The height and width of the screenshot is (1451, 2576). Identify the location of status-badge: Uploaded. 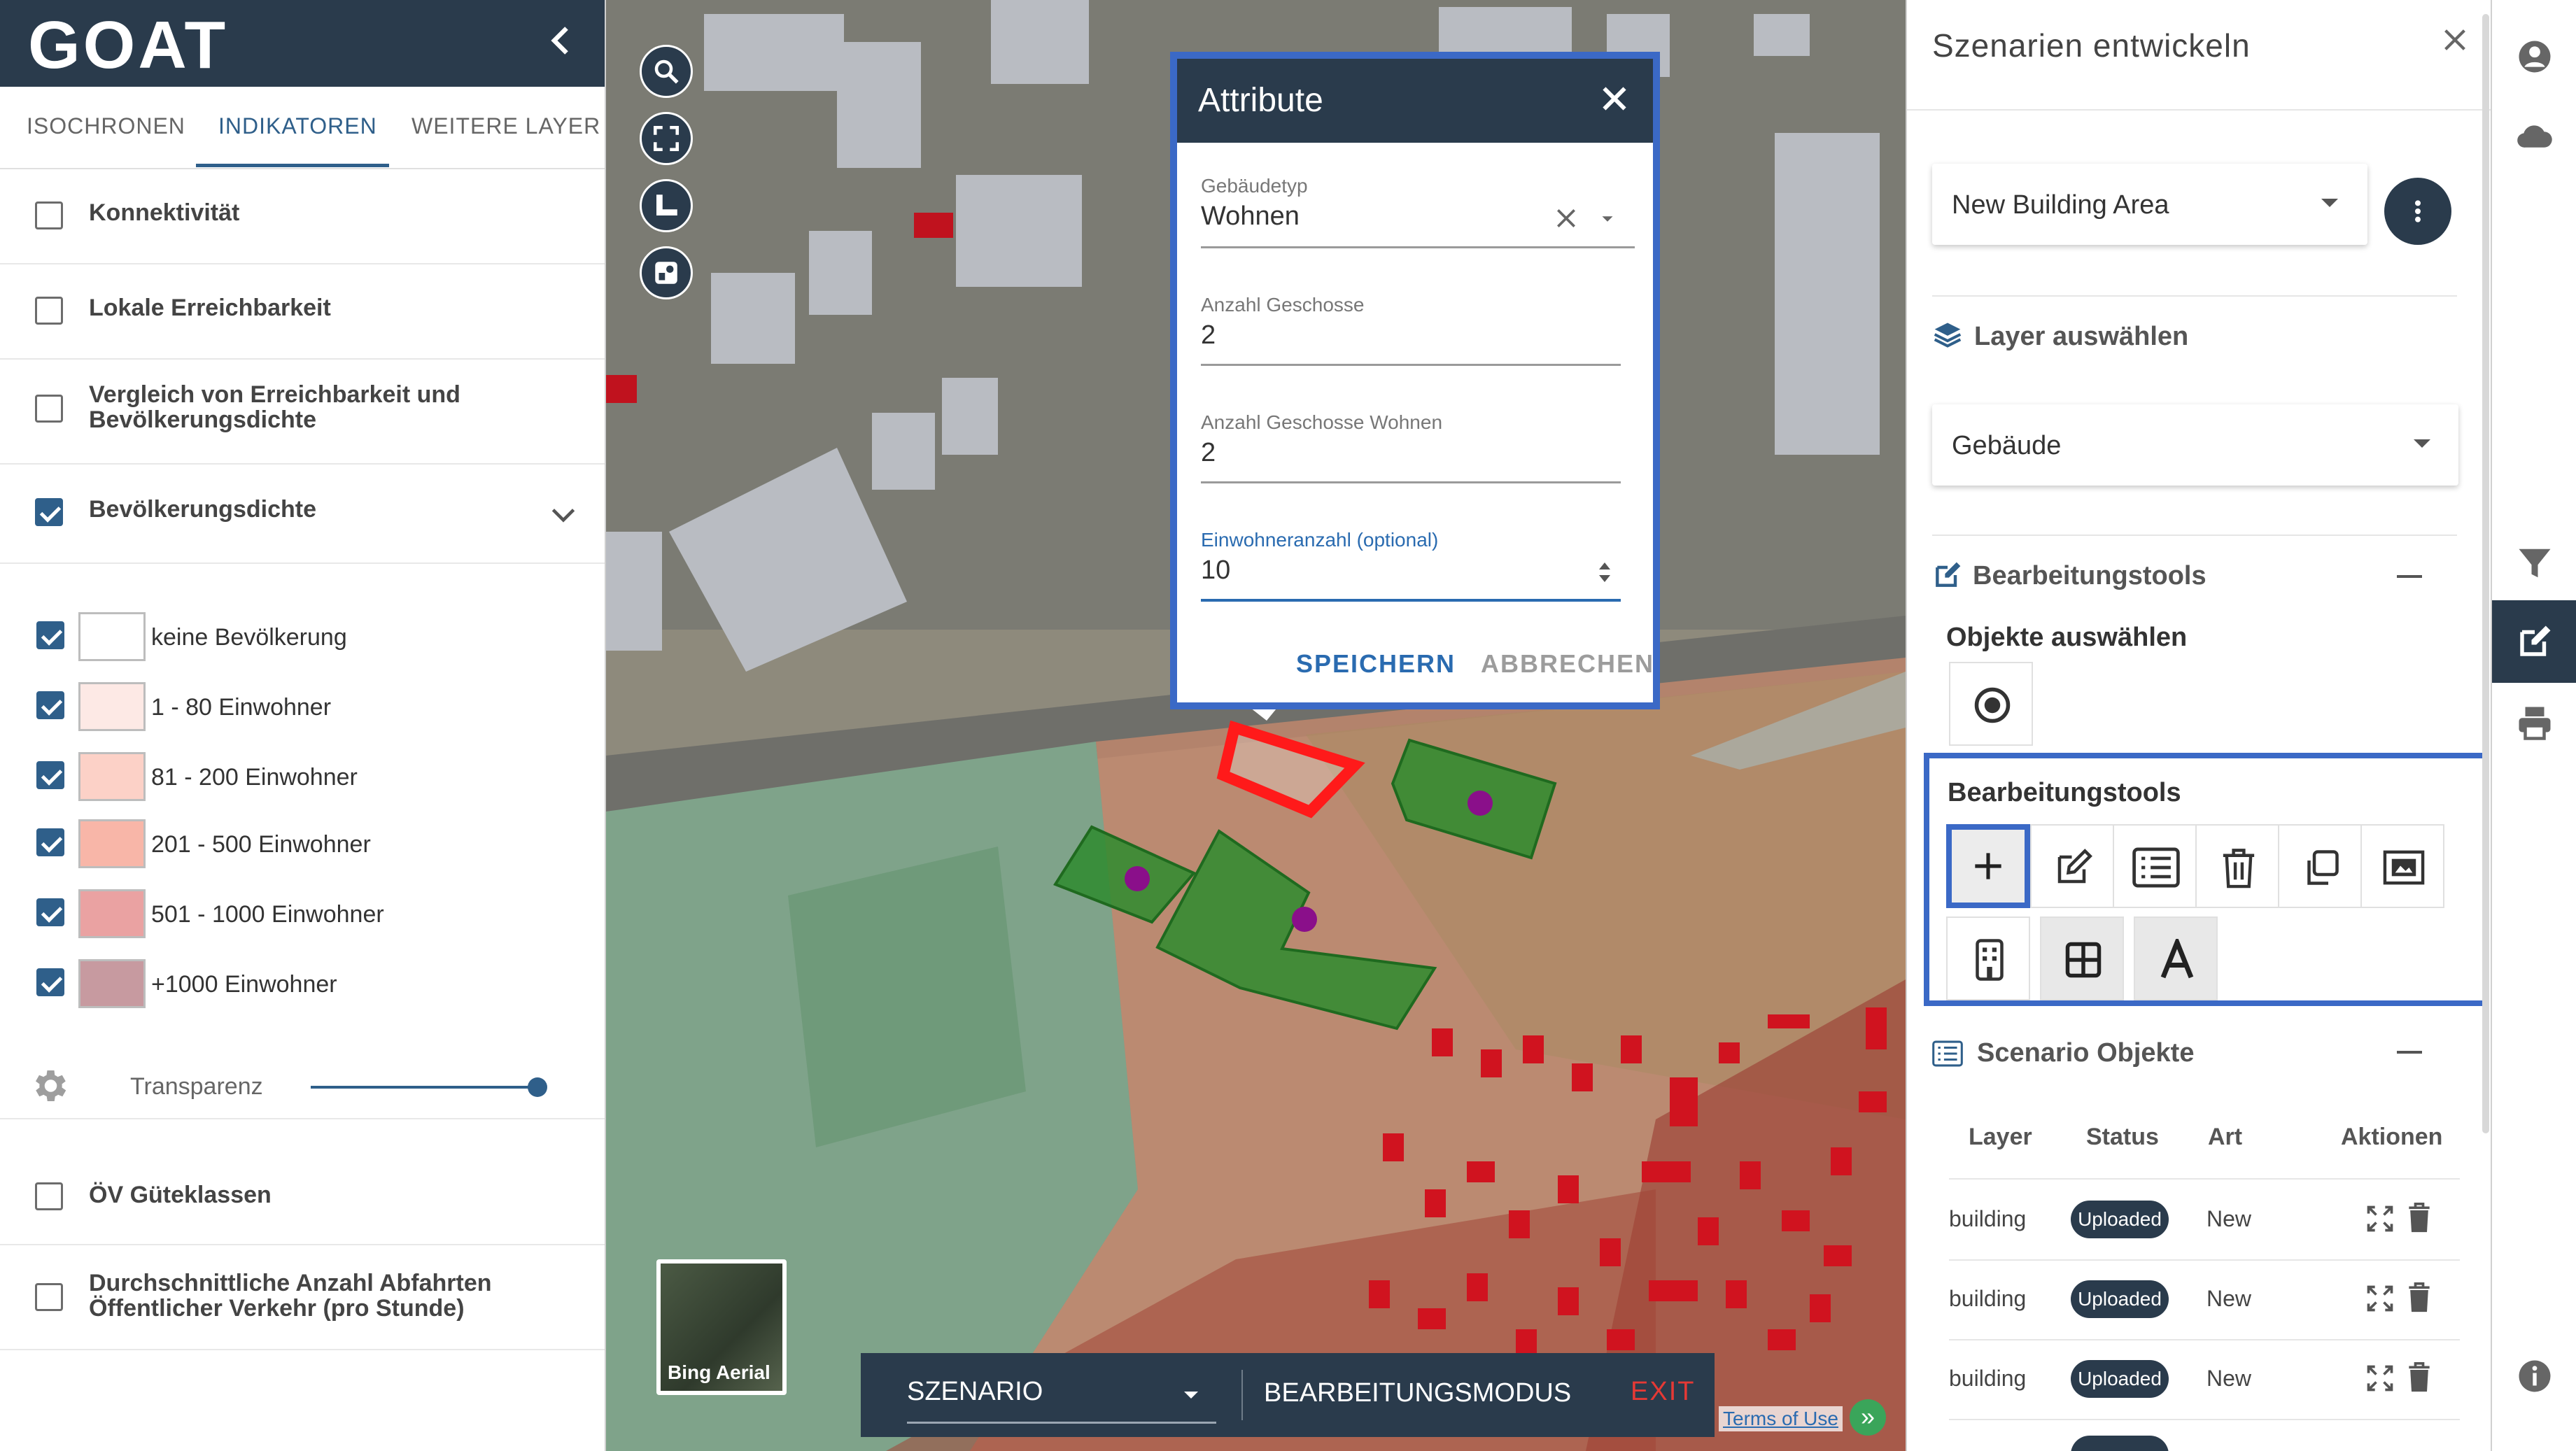
(2120, 1379).